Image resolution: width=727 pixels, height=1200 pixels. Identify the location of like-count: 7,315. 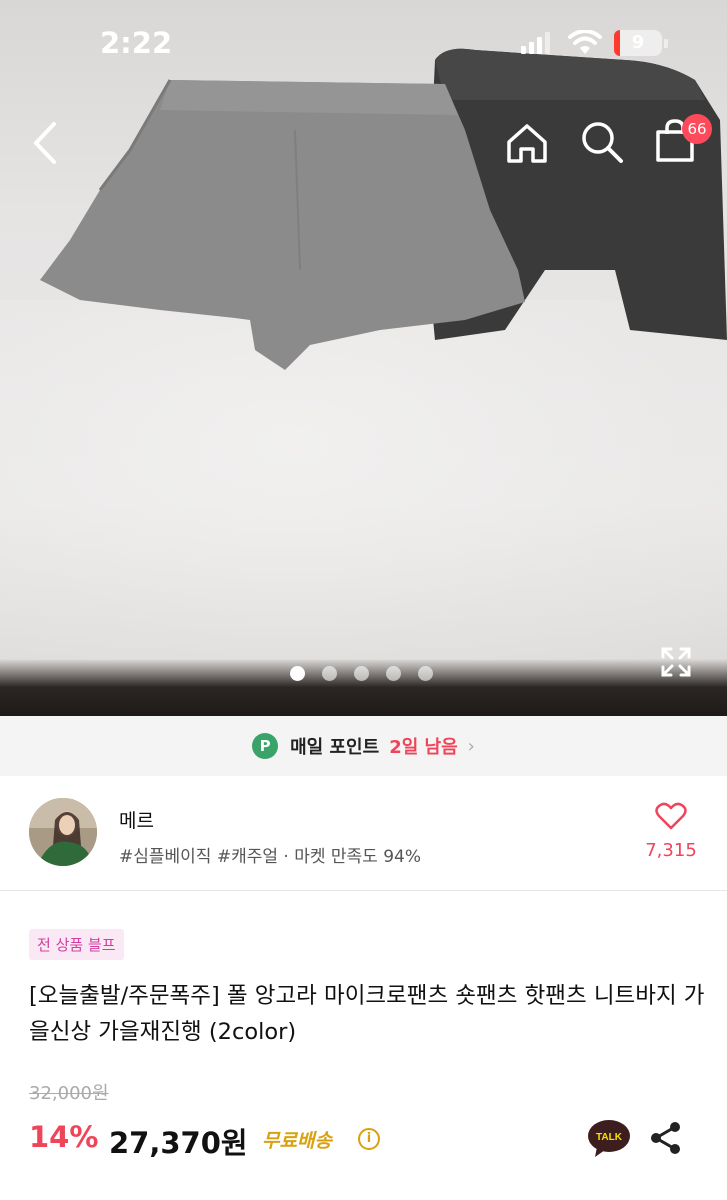
(671, 850).